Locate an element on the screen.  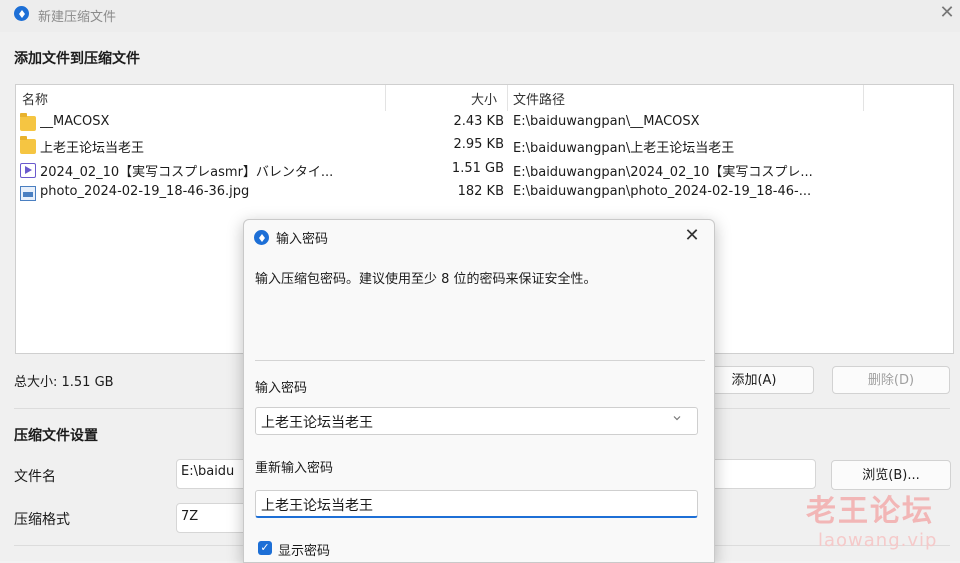
password-input: 上老王论坛当老王 is located at coordinates (476, 421).